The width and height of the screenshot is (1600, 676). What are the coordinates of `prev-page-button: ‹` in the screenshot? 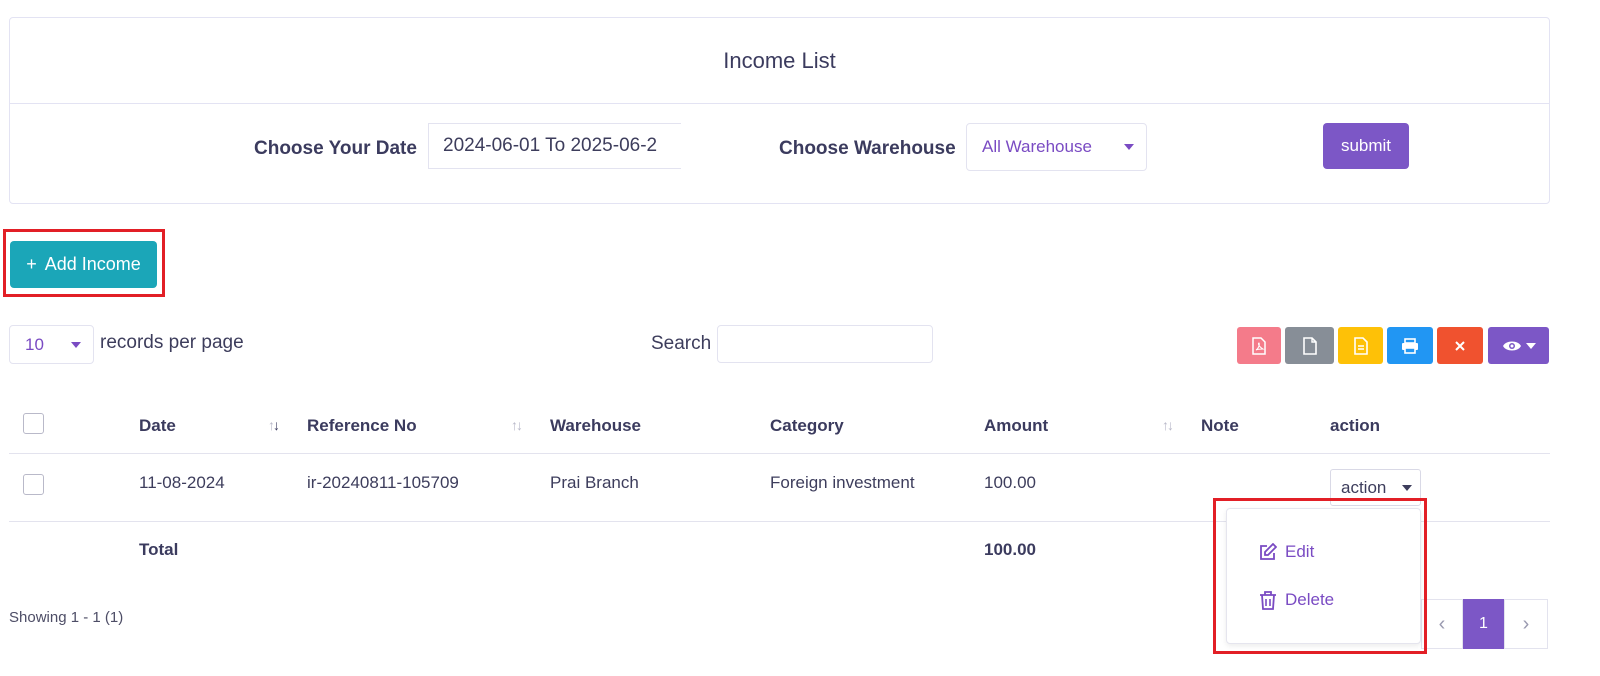 It's located at (1442, 624).